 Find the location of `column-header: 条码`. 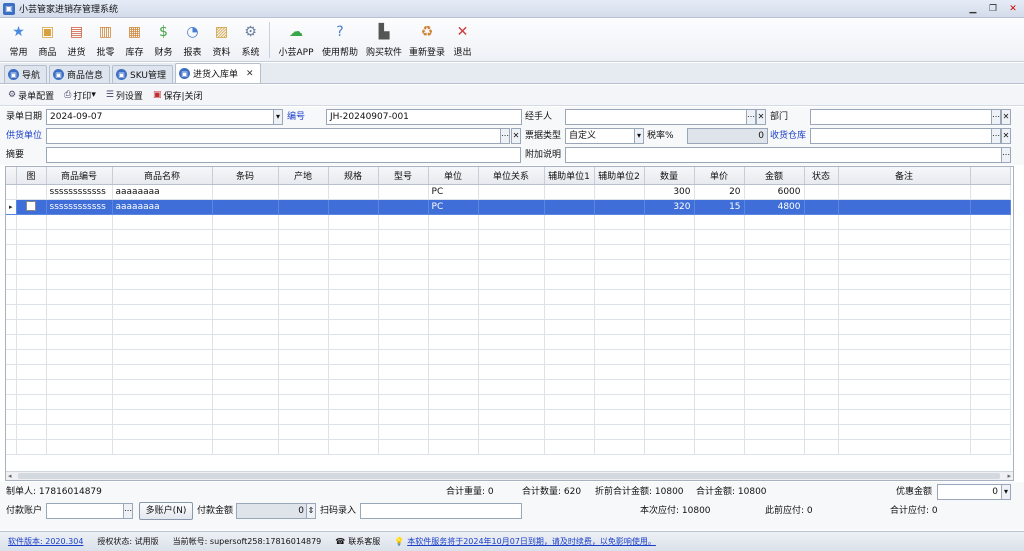

column-header: 条码 is located at coordinates (245, 176).